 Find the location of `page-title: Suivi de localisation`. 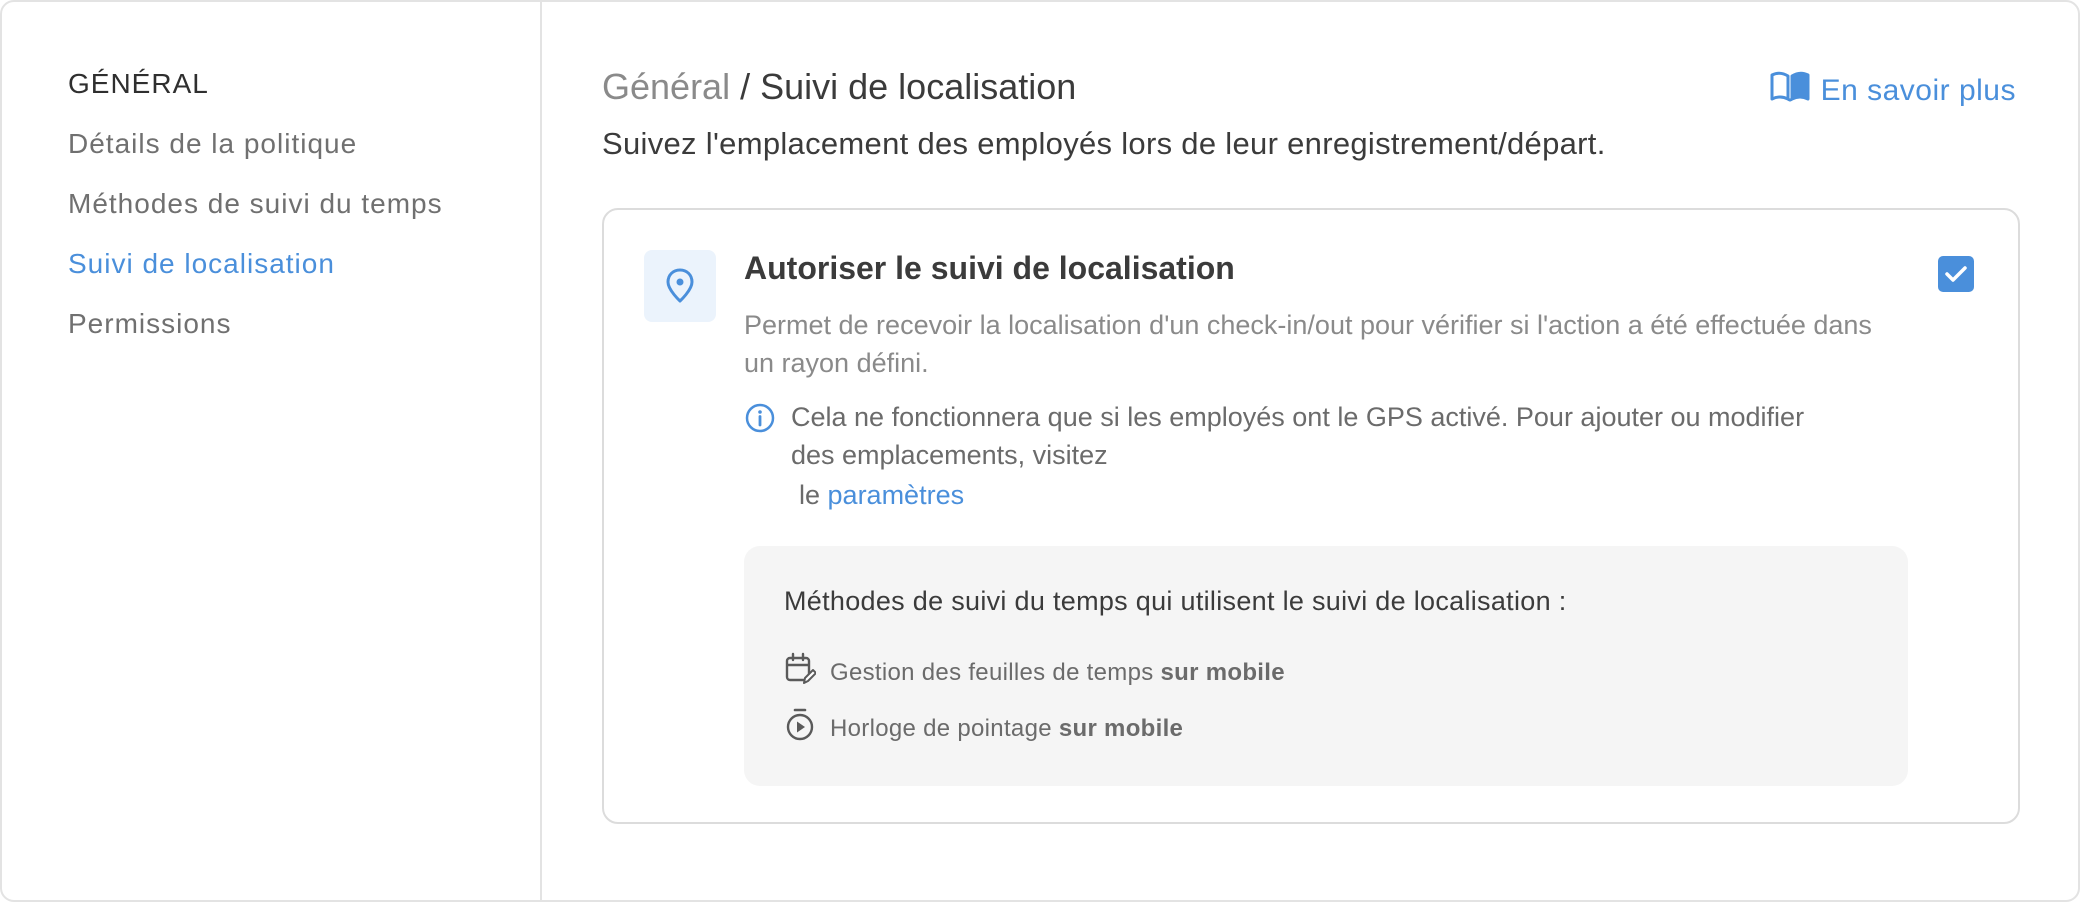

page-title: Suivi de localisation is located at coordinates (918, 86).